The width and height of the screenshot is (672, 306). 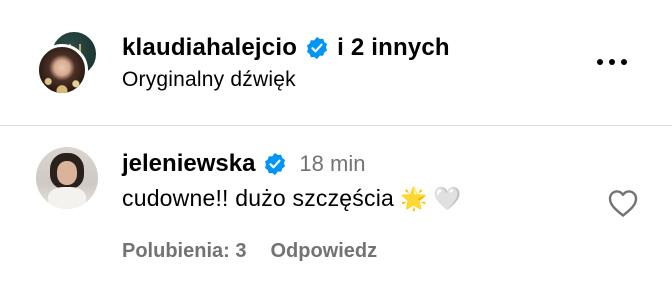 I want to click on comment-username: jeleniewska, so click(x=188, y=164).